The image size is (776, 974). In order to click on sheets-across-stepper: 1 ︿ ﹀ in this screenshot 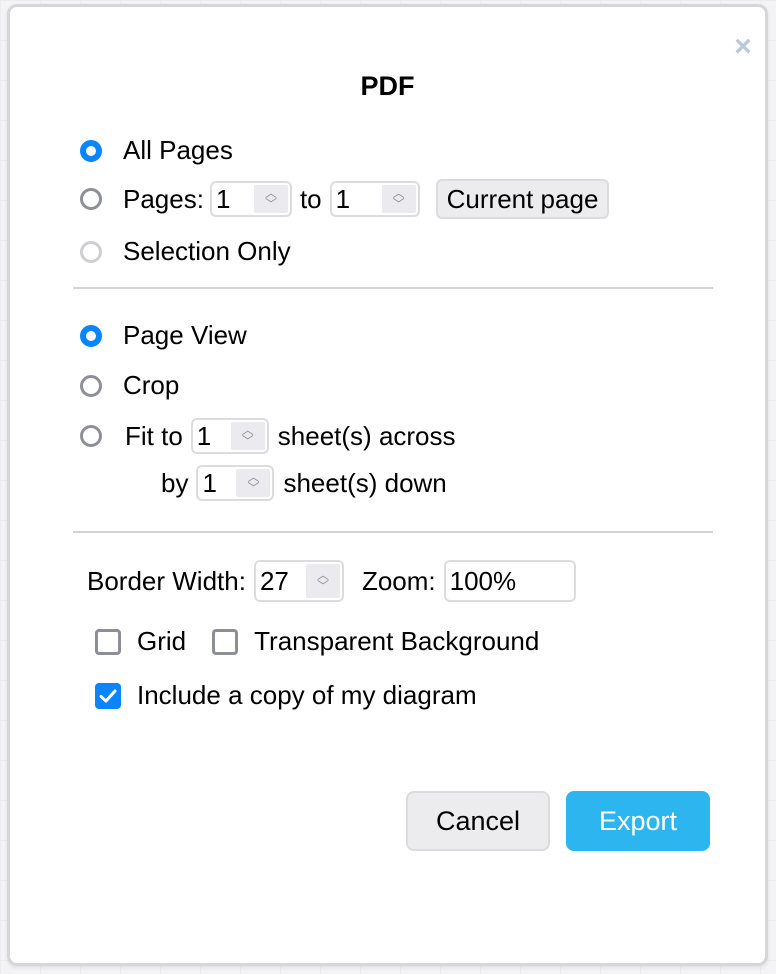, I will do `click(229, 436)`.